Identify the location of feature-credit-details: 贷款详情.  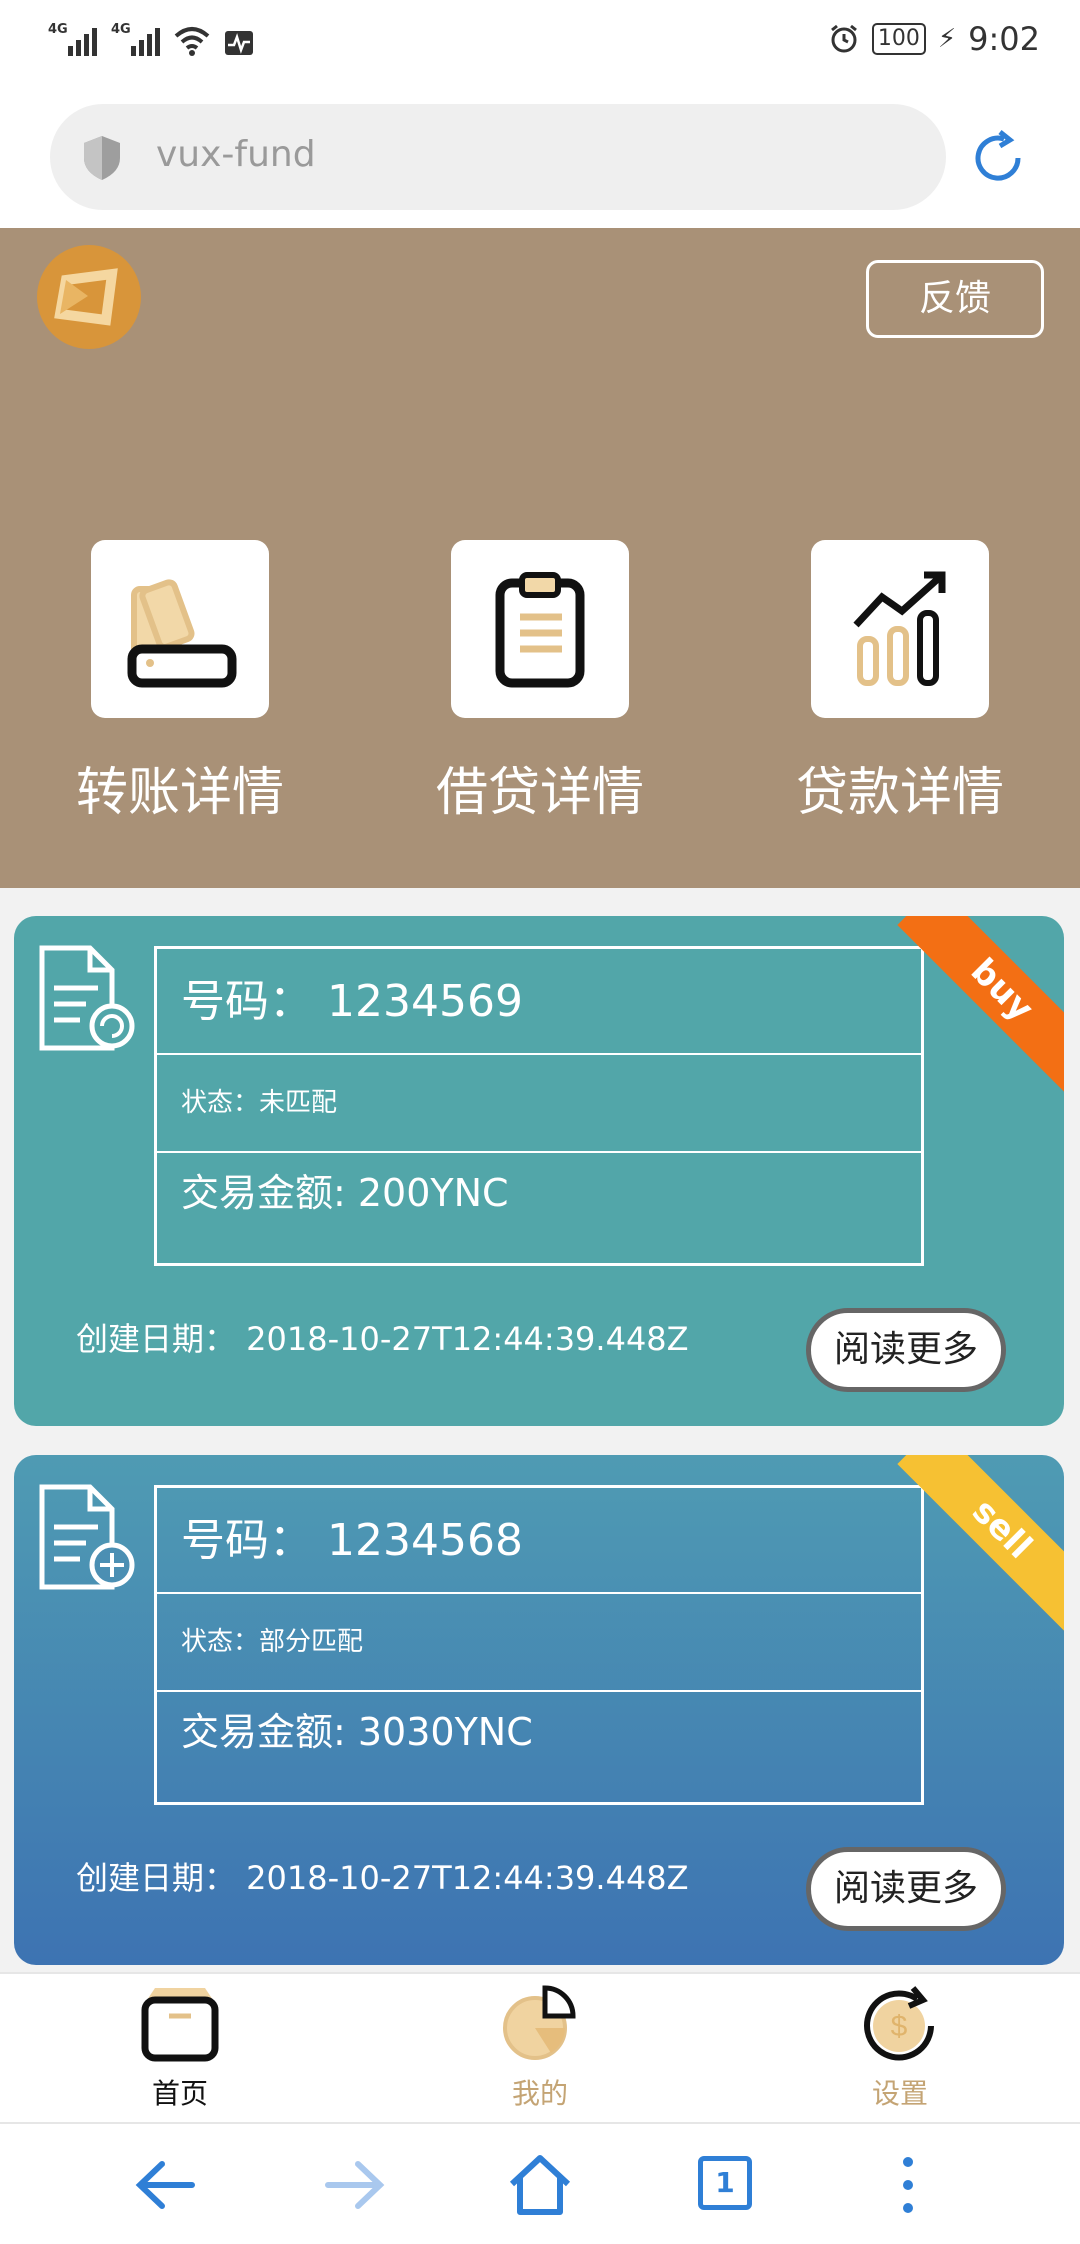
(900, 682).